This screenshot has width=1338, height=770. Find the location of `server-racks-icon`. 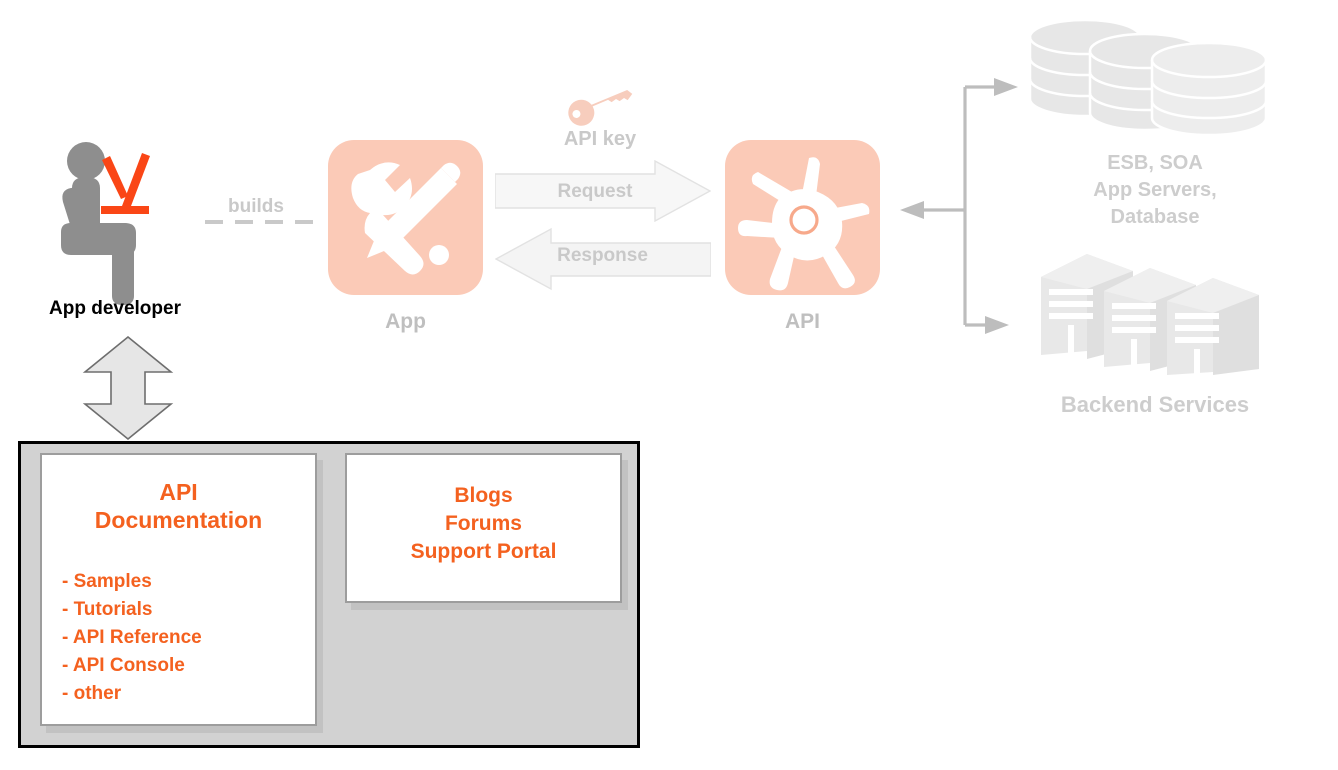

server-racks-icon is located at coordinates (1152, 310).